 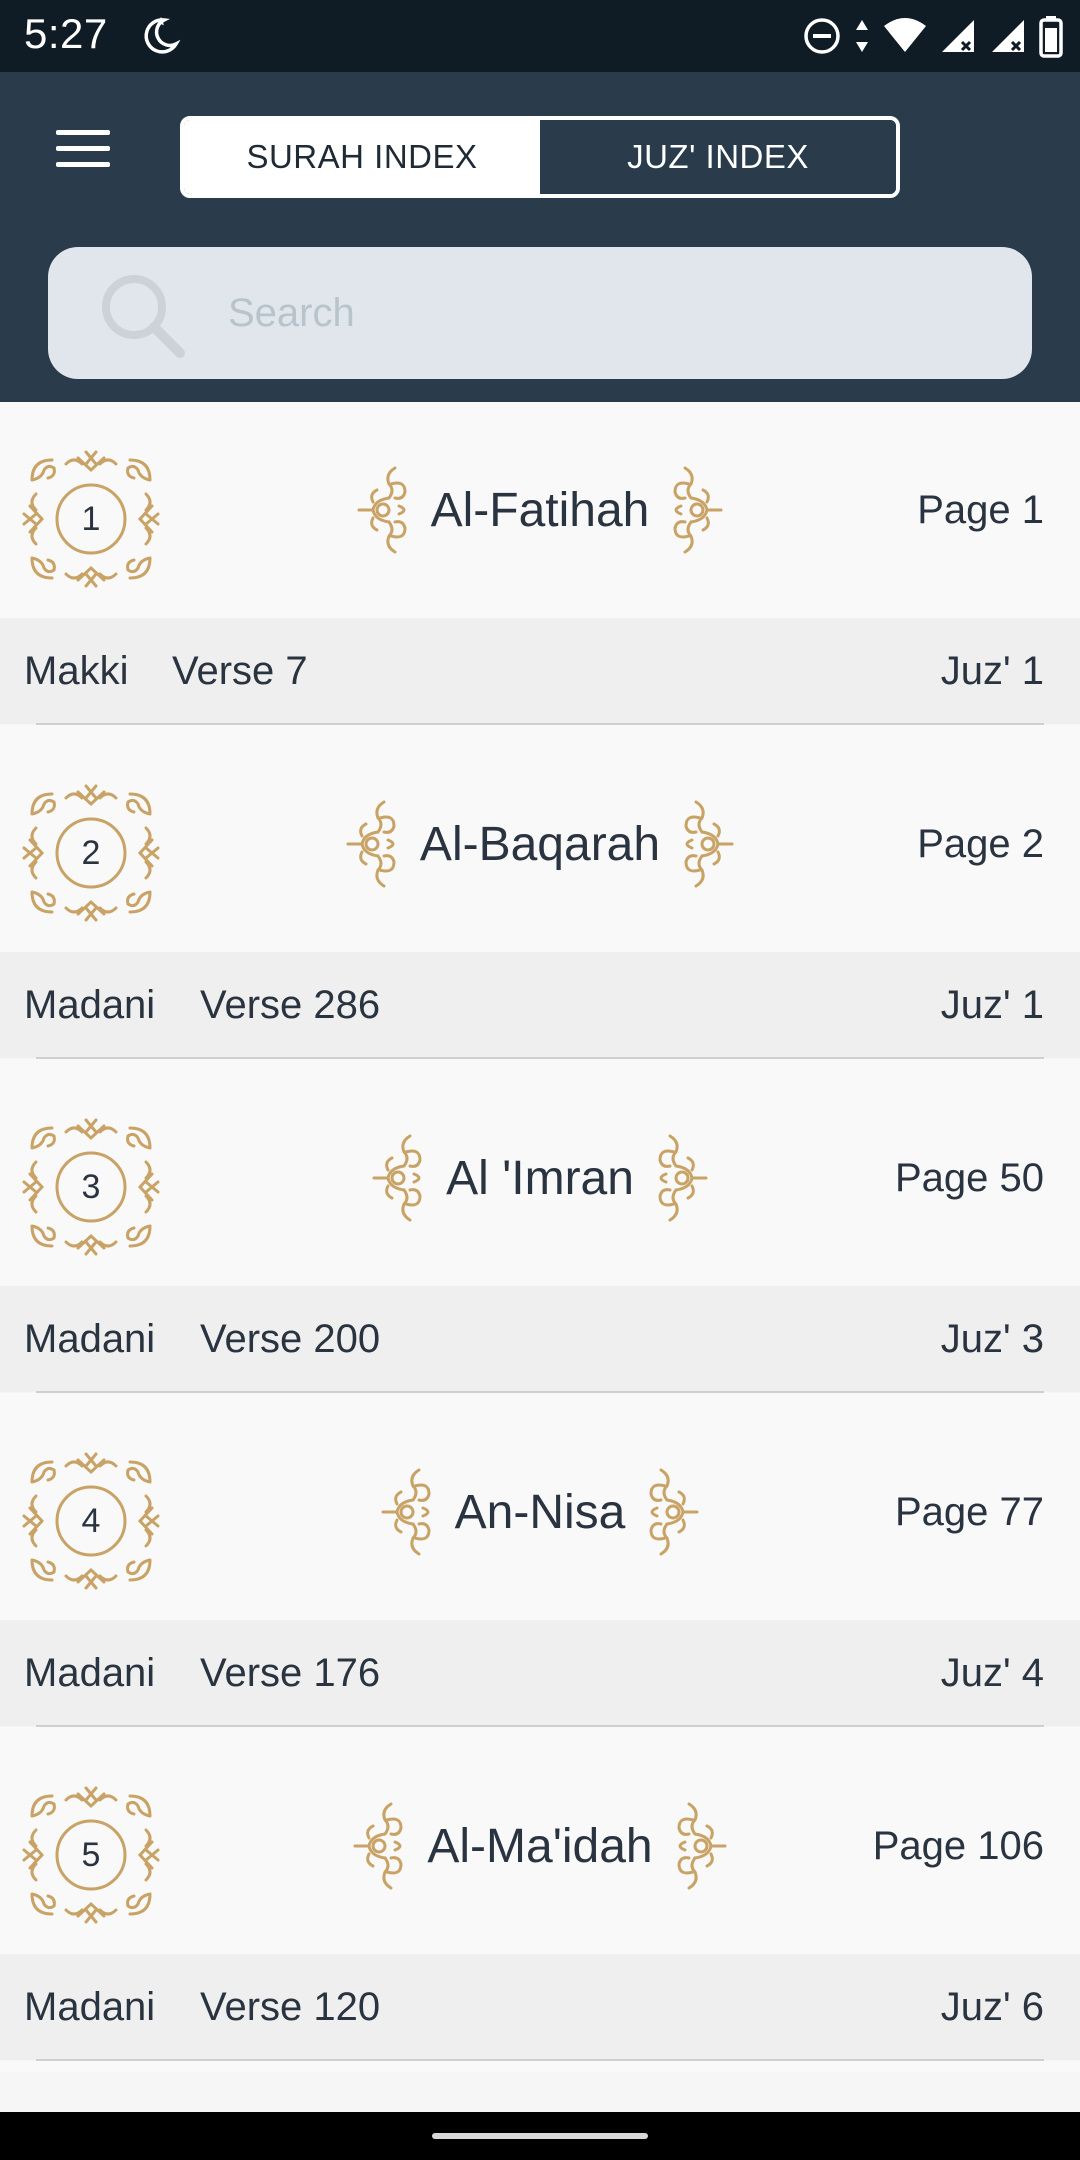 I want to click on juz-number: Juz' 4, so click(x=992, y=1672).